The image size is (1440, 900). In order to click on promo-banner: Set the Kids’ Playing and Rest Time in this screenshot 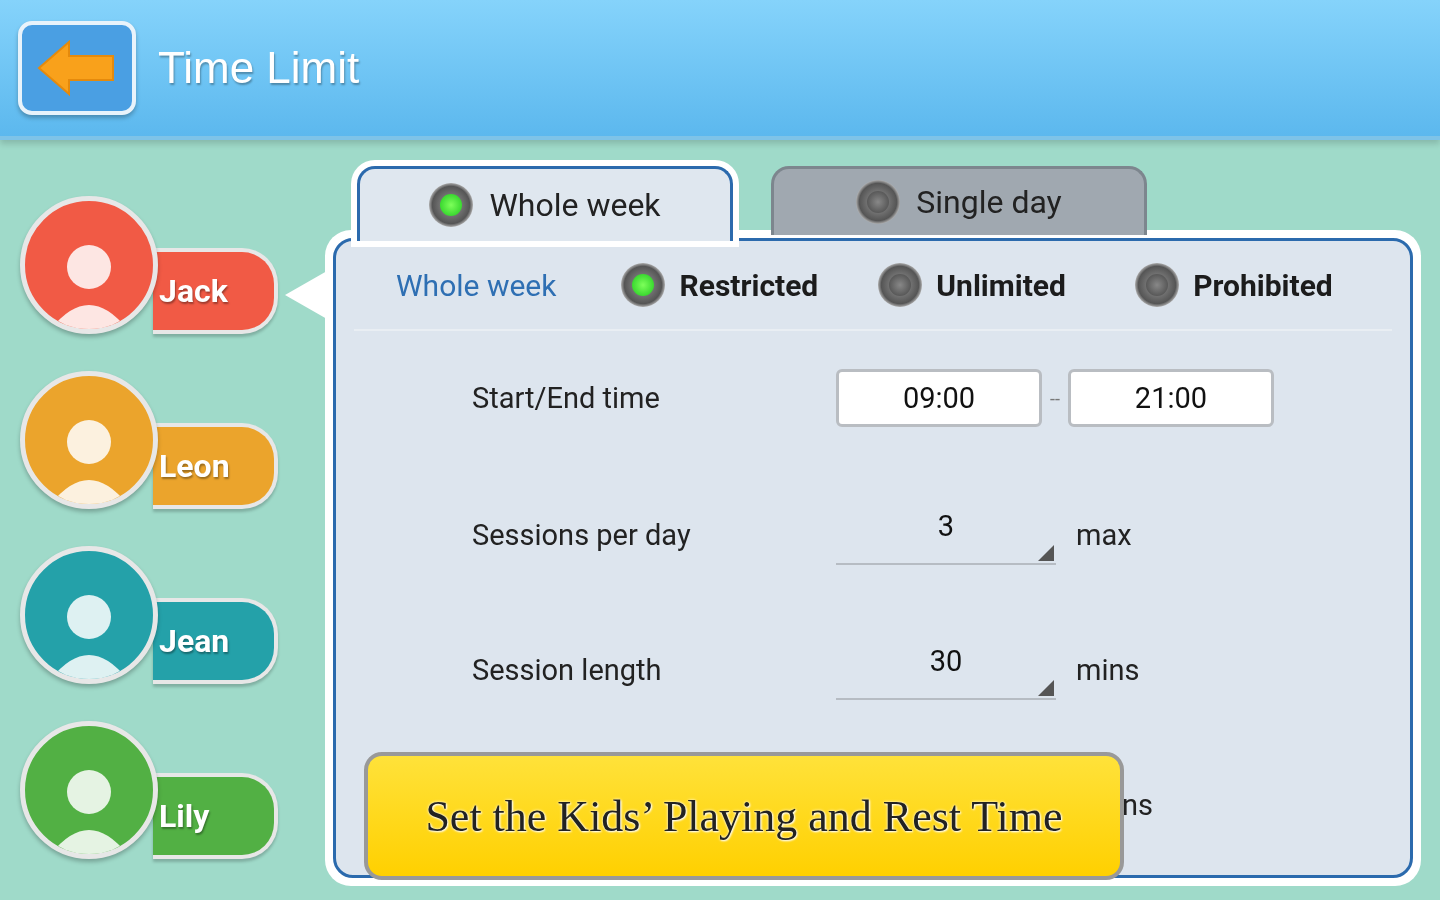, I will do `click(744, 816)`.